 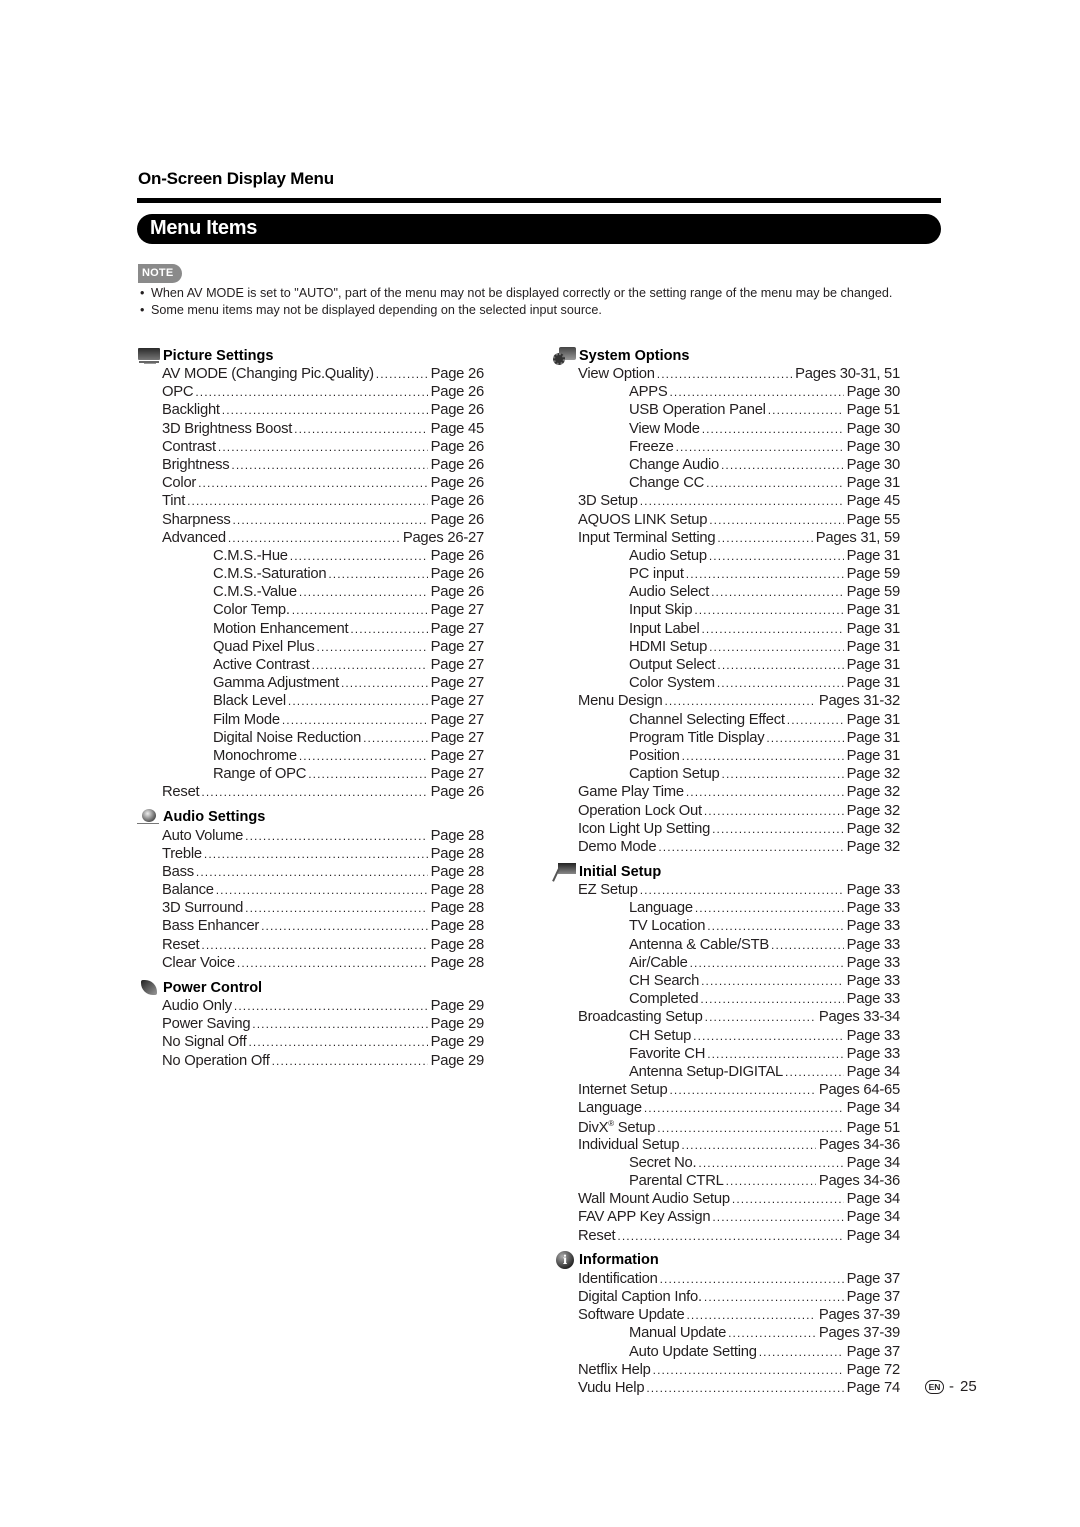 What do you see at coordinates (654, 1199) in the screenshot?
I see `menu-entry-label: Wall Mount Audio Setup` at bounding box center [654, 1199].